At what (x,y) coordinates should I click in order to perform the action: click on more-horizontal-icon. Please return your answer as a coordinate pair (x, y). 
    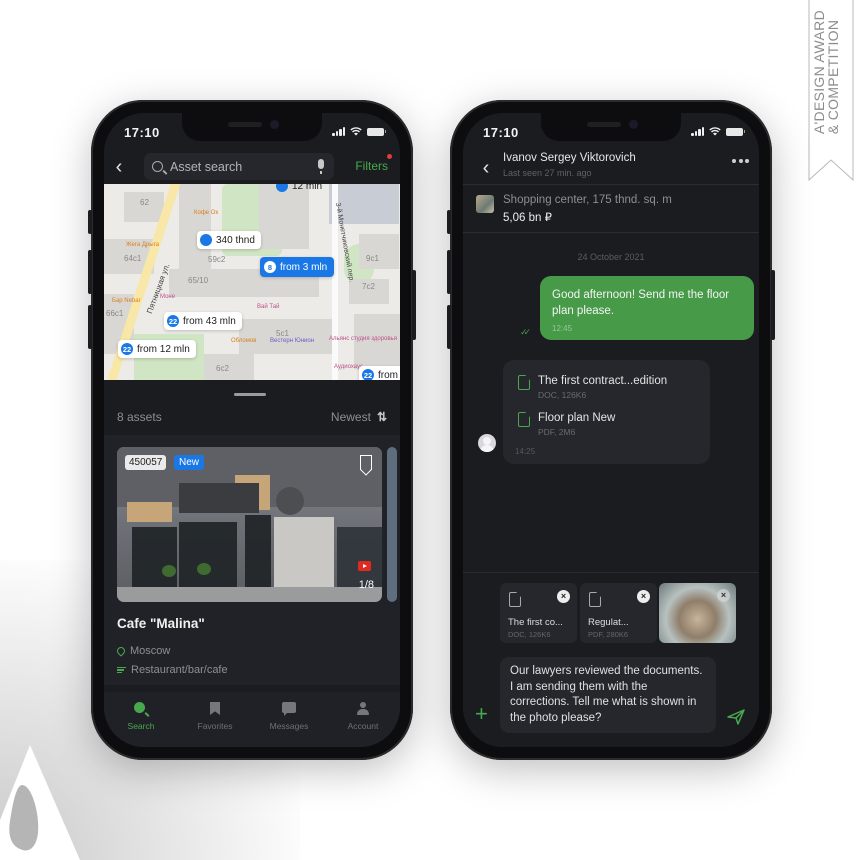
    Looking at the image, I should click on (740, 161).